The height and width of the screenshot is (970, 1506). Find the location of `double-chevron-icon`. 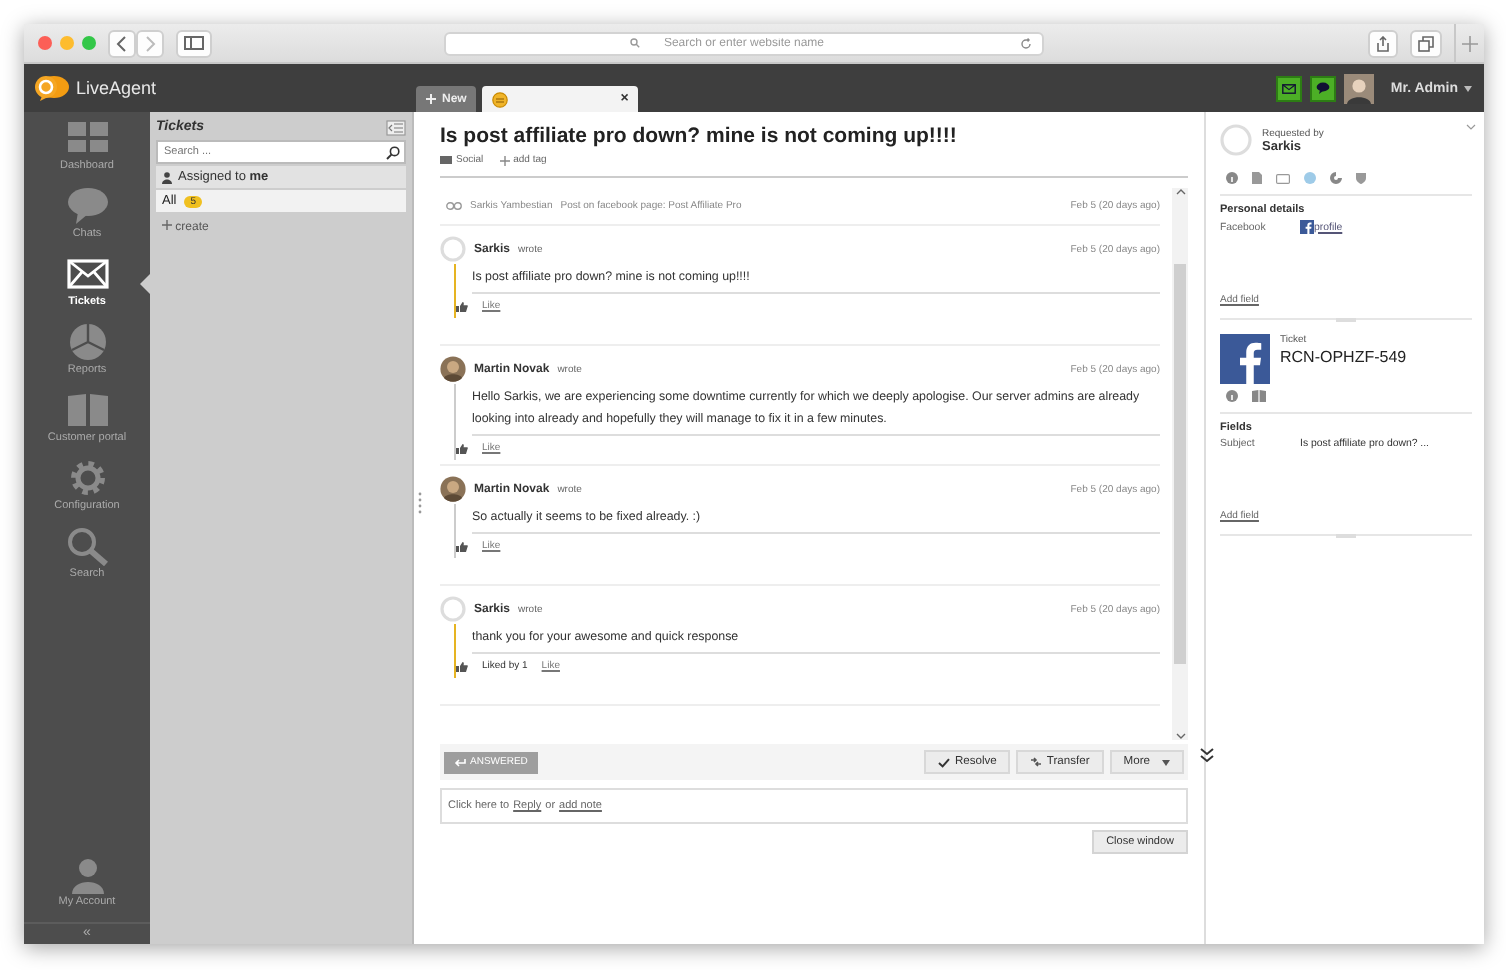

double-chevron-icon is located at coordinates (1207, 756).